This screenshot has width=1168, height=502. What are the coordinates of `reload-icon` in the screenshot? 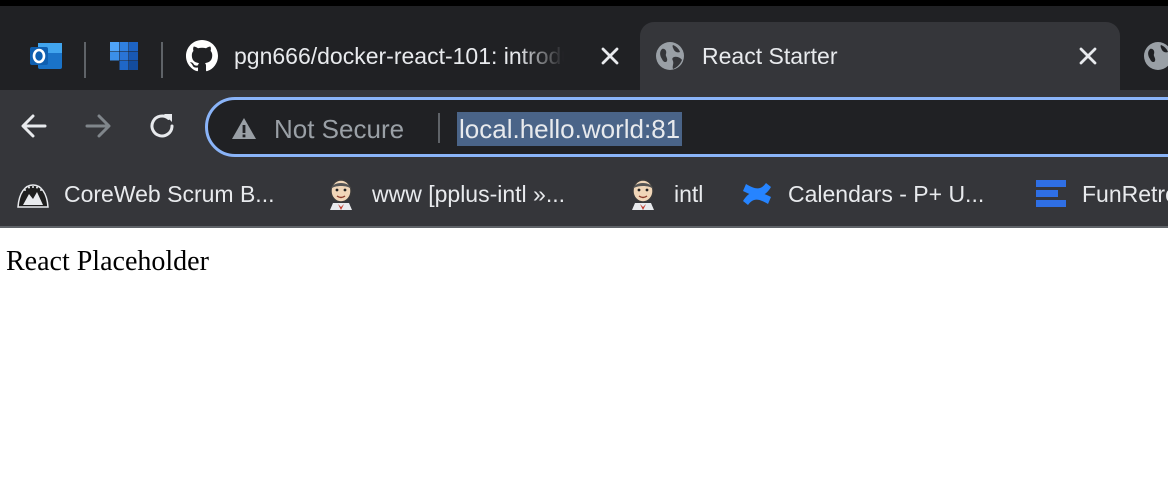 It's located at (162, 126).